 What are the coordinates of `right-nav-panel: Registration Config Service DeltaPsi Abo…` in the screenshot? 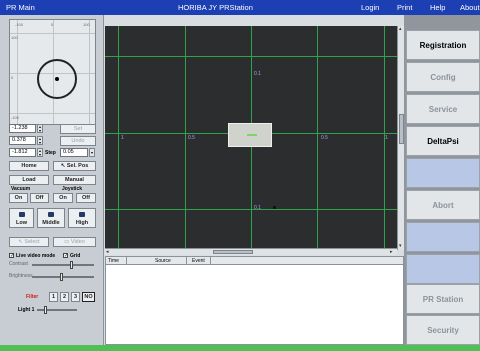 It's located at (442, 180).